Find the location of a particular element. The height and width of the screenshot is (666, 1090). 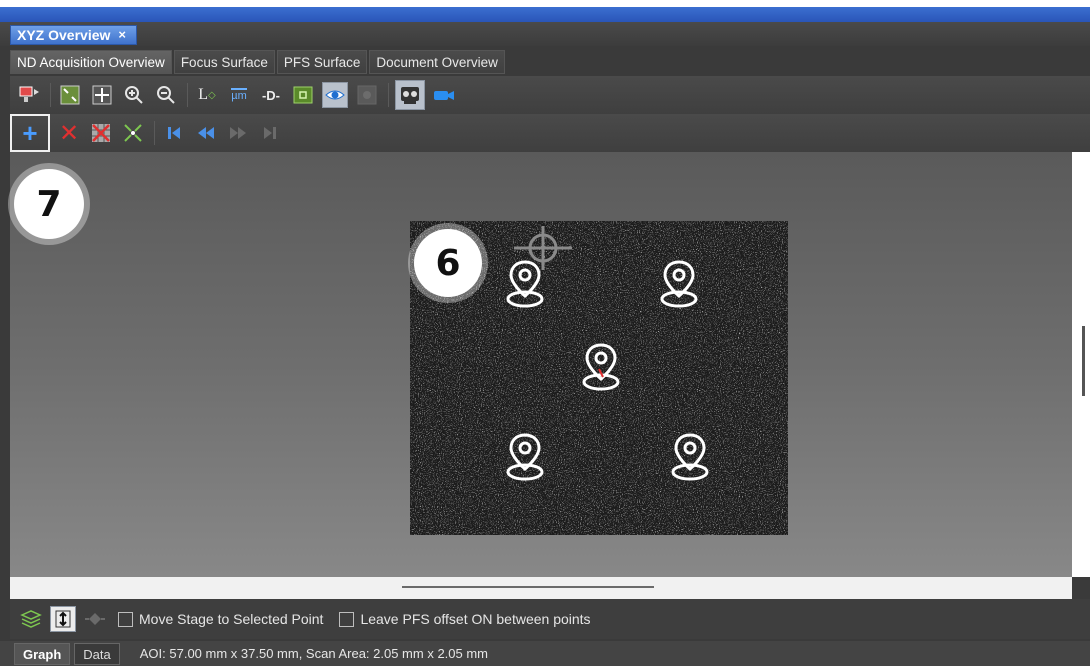

camera-blue-icon is located at coordinates (444, 95).